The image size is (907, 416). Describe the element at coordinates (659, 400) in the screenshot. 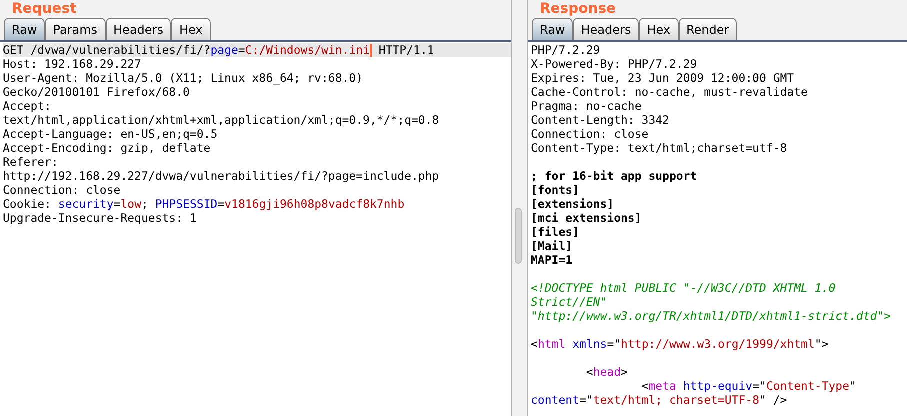

I see `code-line: content="text/html; charset=UTF-8" />` at that location.